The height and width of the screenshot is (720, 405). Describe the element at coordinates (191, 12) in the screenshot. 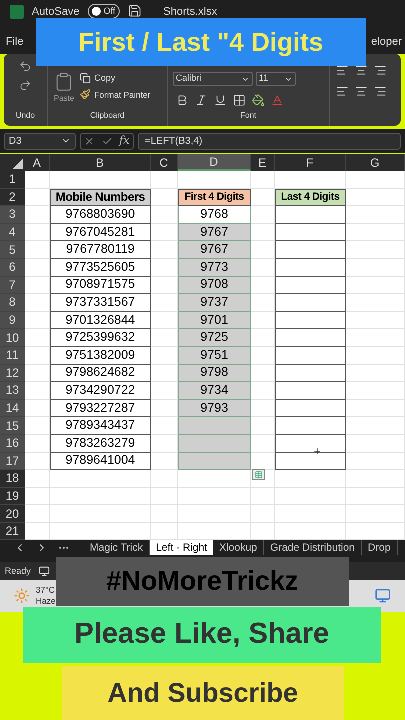

I see `file-name: Shorts.xlsx` at that location.